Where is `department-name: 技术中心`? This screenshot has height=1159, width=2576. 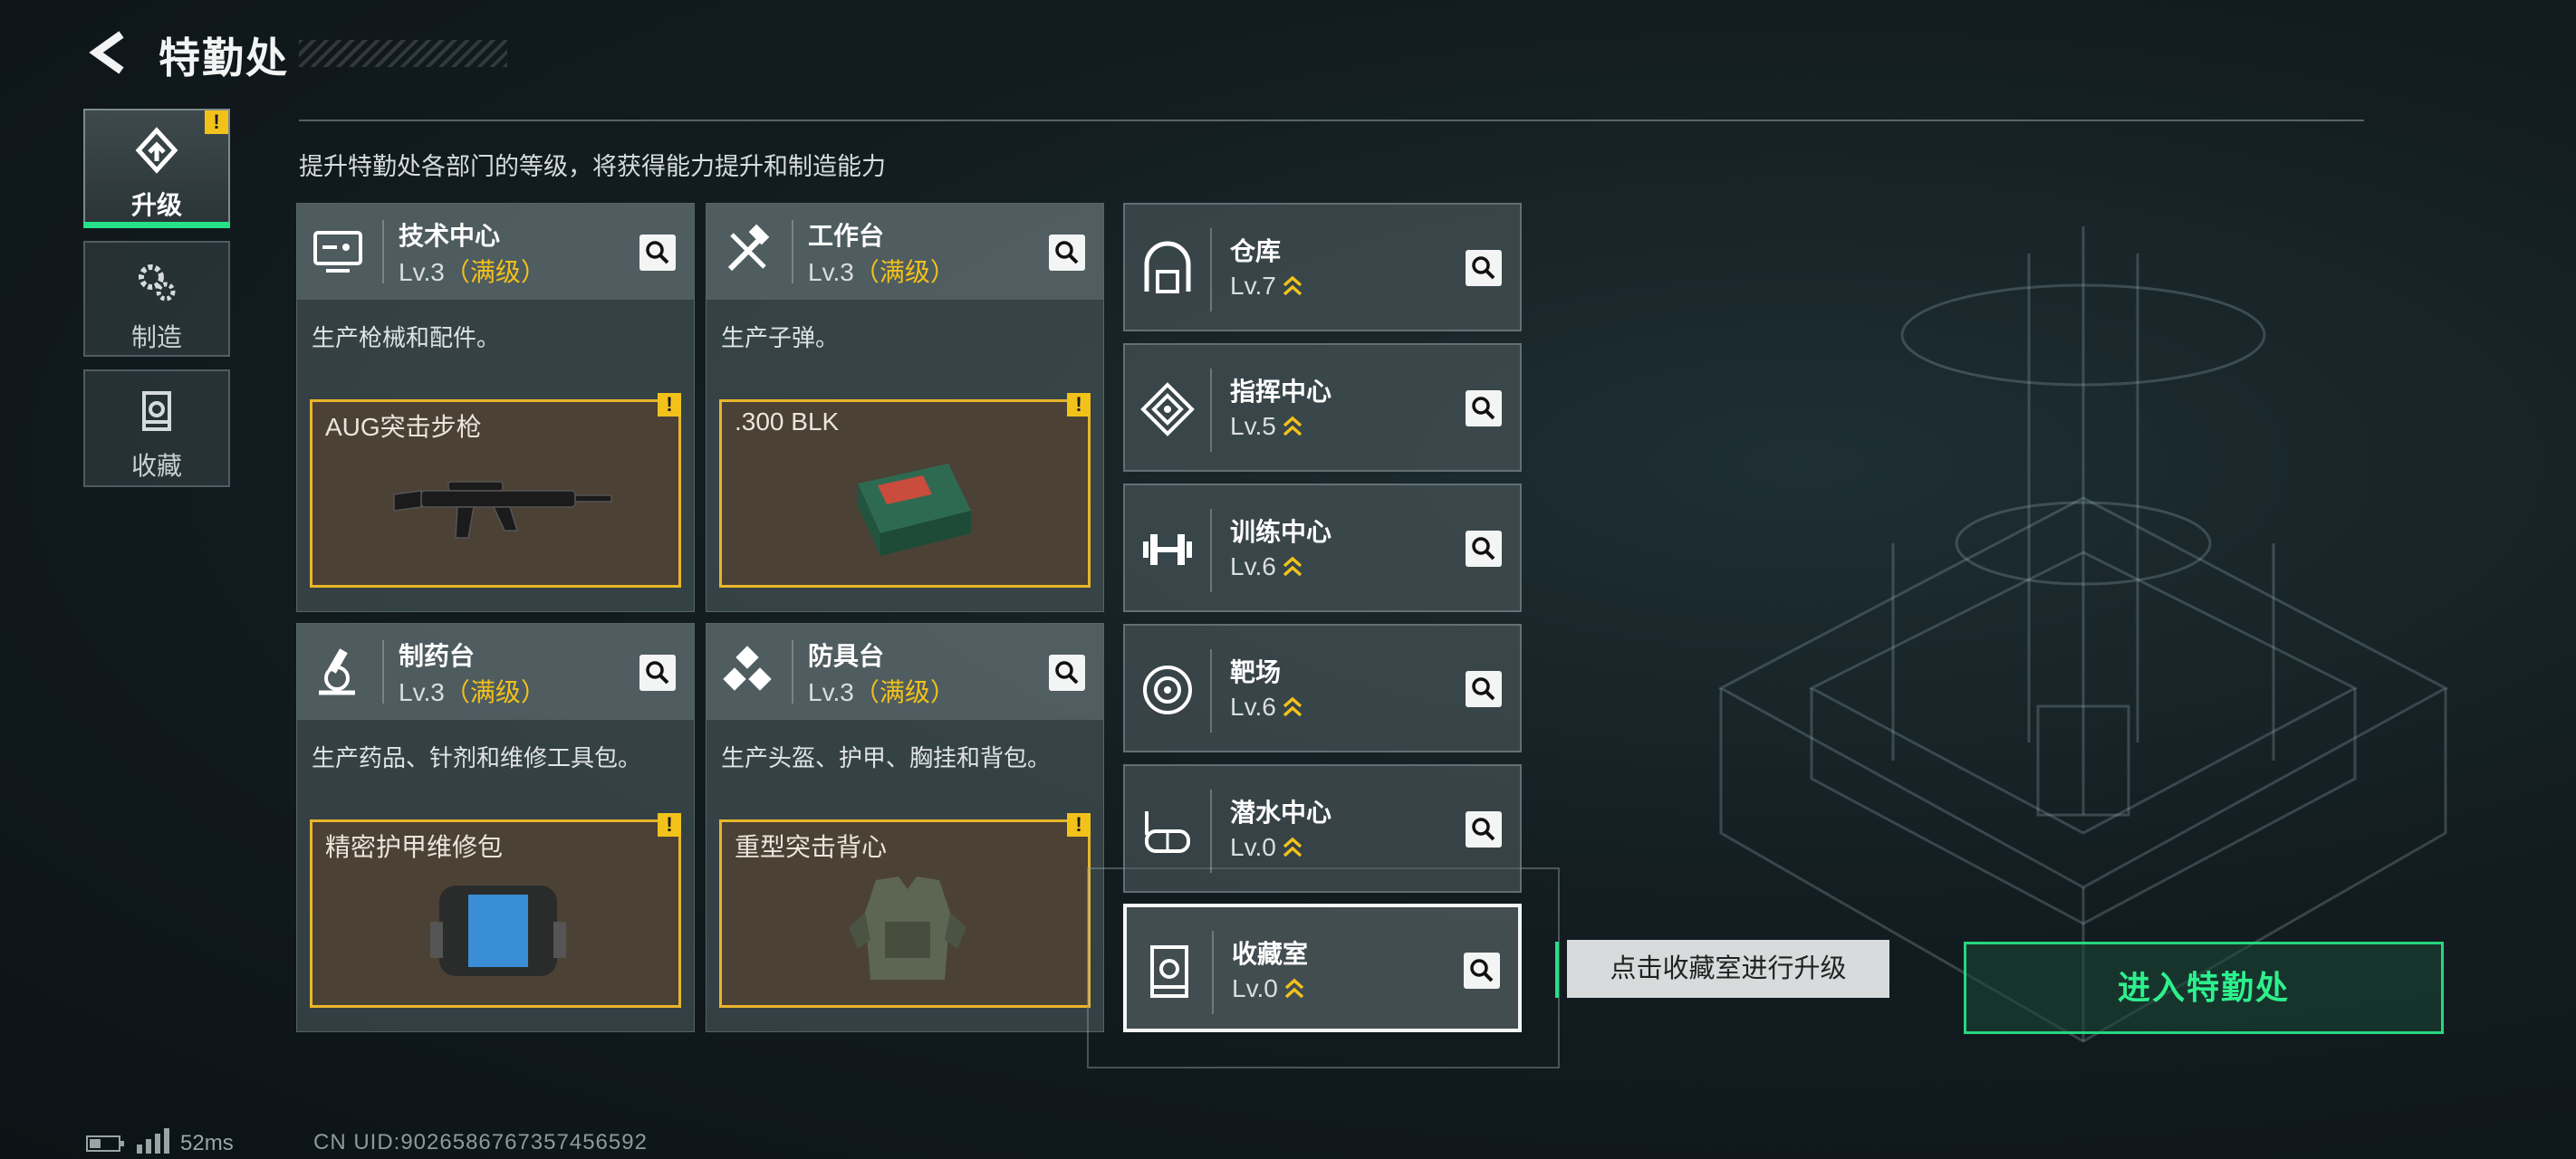
department-name: 技术中心 is located at coordinates (450, 236).